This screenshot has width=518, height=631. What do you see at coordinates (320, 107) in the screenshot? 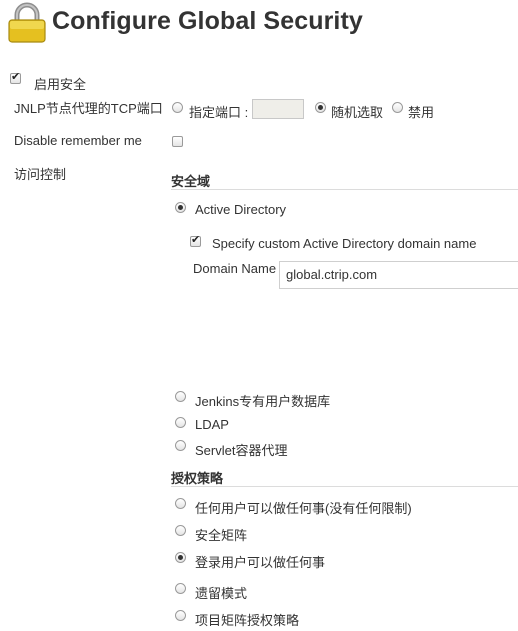
I see `jnlp-random-radio` at bounding box center [320, 107].